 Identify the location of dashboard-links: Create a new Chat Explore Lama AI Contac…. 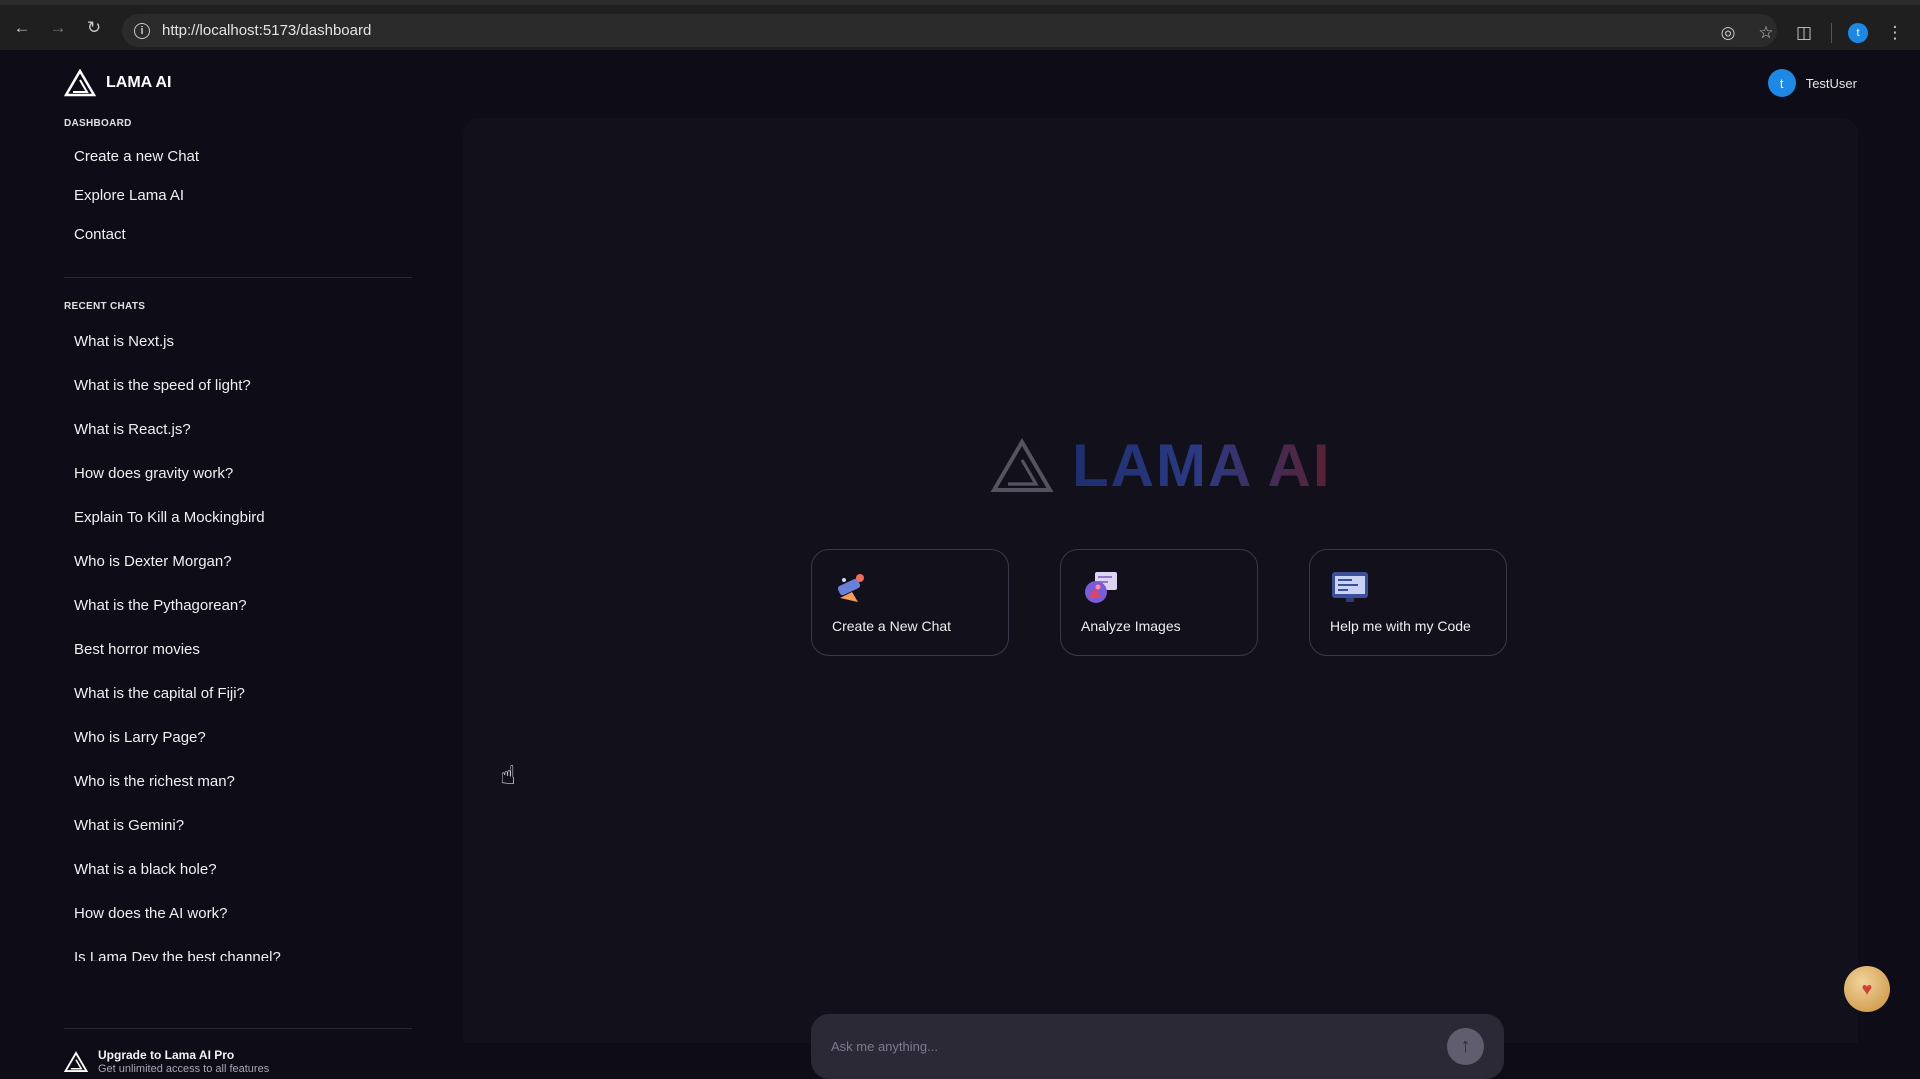
(239, 195).